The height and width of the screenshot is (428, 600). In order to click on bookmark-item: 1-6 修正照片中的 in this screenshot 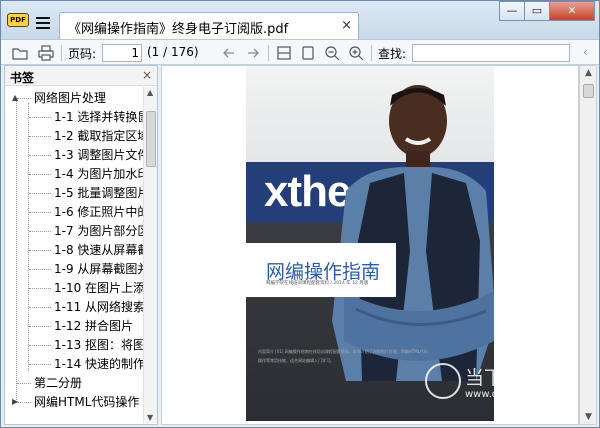, I will do `click(99, 212)`.